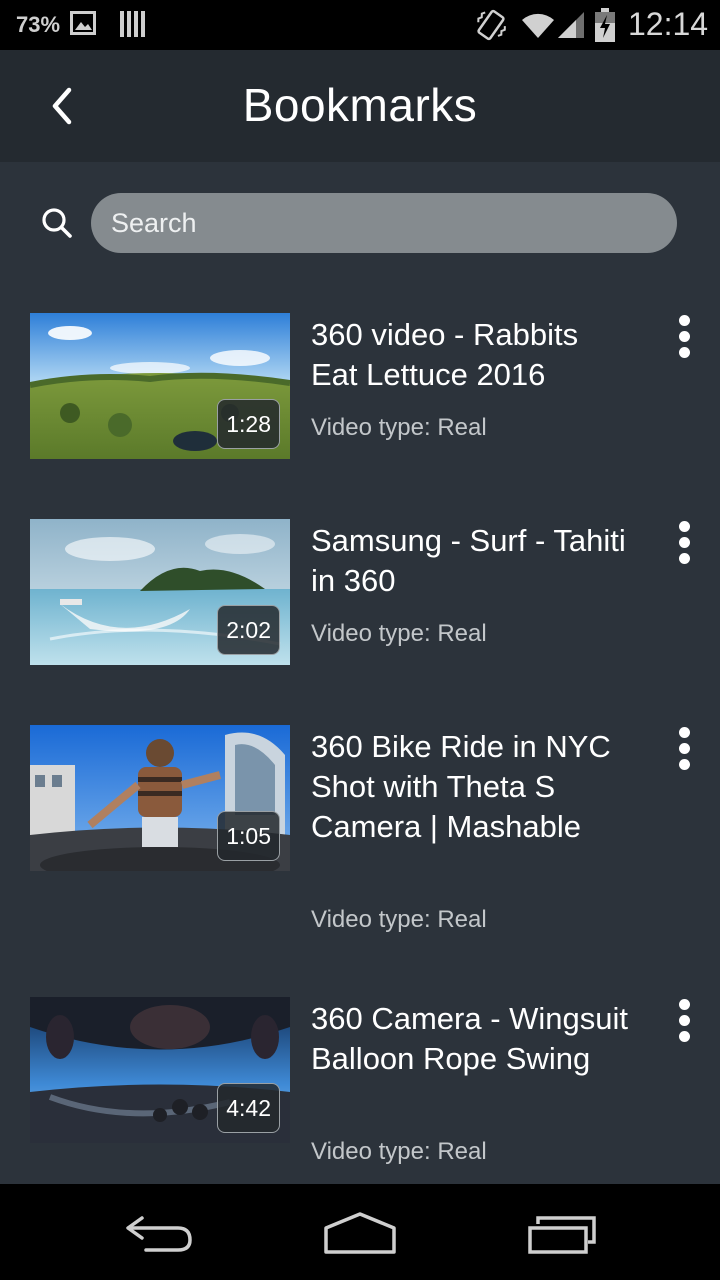  What do you see at coordinates (538, 25) in the screenshot?
I see `wifi-icon` at bounding box center [538, 25].